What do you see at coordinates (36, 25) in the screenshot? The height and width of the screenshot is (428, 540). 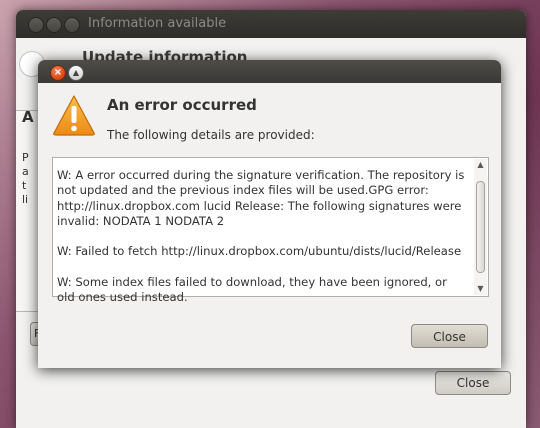 I see `background-close-icon` at bounding box center [36, 25].